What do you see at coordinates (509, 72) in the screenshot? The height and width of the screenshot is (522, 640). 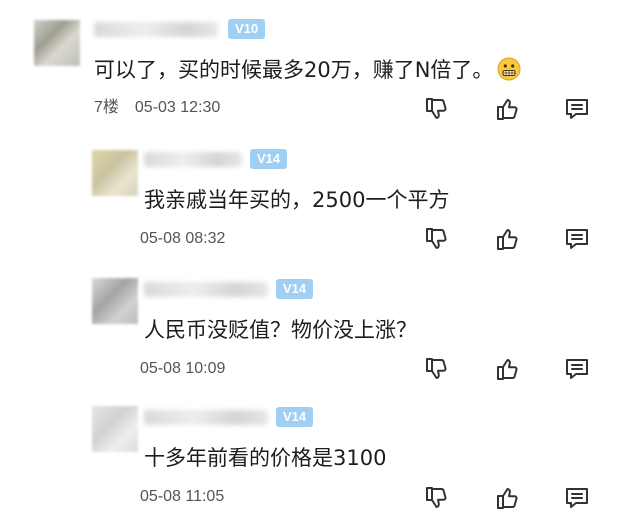 I see `grimace-emoji-icon` at bounding box center [509, 72].